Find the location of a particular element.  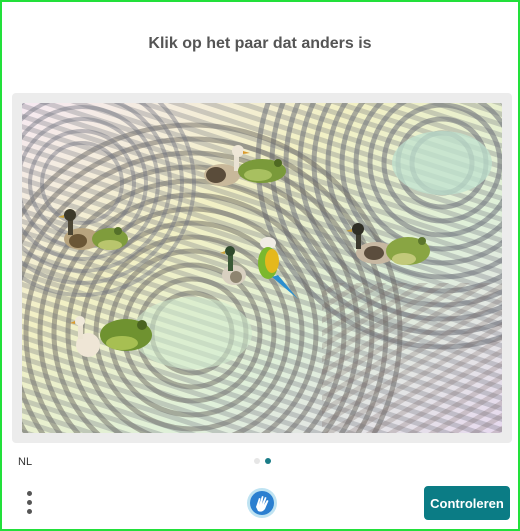

page-dot is located at coordinates (257, 461).